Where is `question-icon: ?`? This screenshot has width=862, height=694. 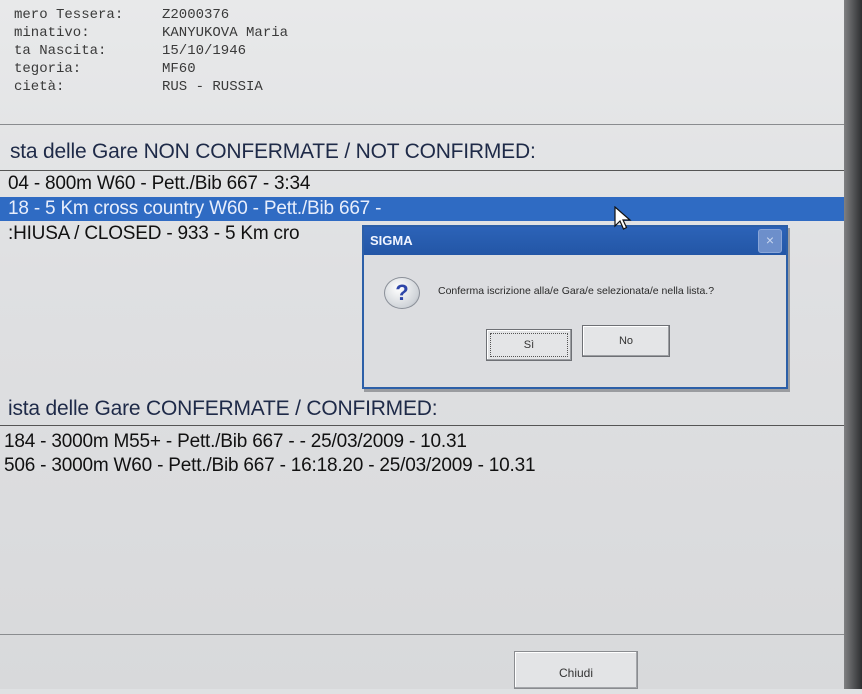
question-icon: ? is located at coordinates (402, 293).